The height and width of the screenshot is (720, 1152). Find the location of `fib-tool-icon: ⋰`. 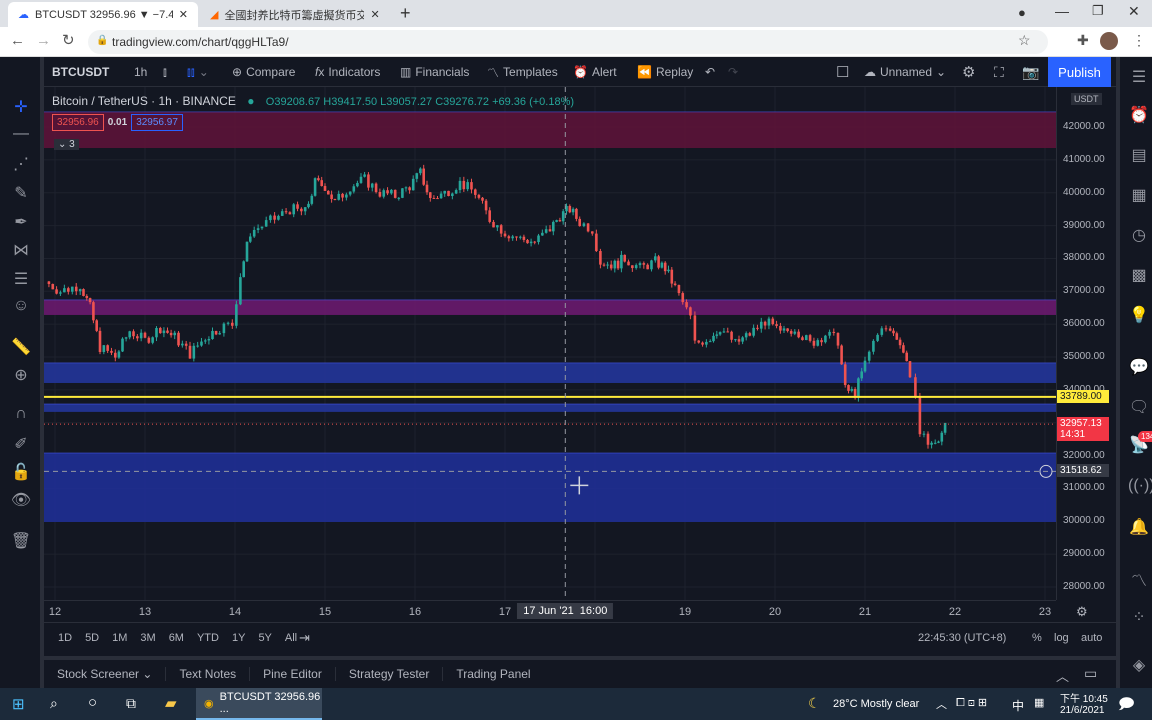

fib-tool-icon: ⋰ is located at coordinates (21, 165).